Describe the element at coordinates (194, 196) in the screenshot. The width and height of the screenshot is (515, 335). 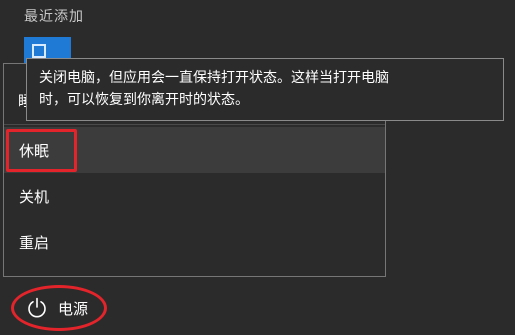
I see `menu-item-shutdown: 关机` at that location.